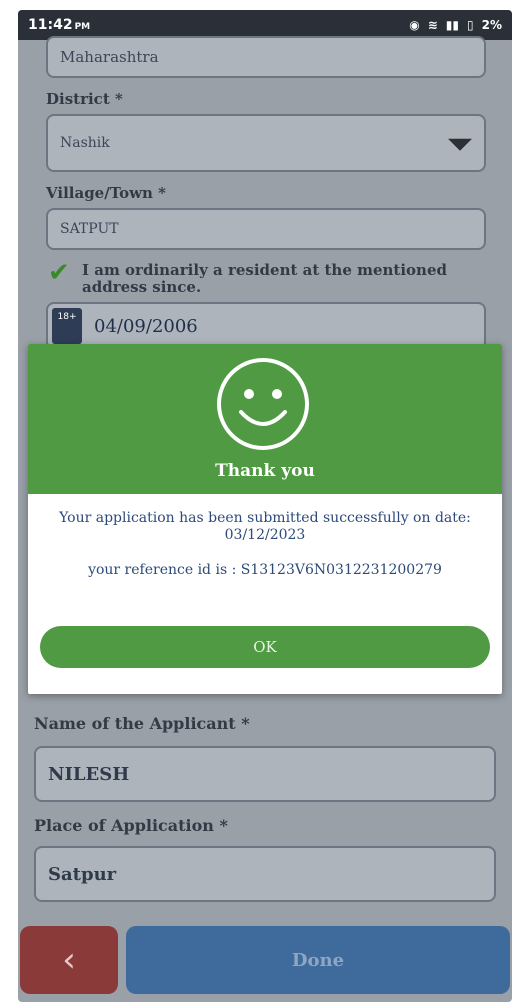 The image size is (526, 1008). I want to click on battery-icon: ▯, so click(470, 25).